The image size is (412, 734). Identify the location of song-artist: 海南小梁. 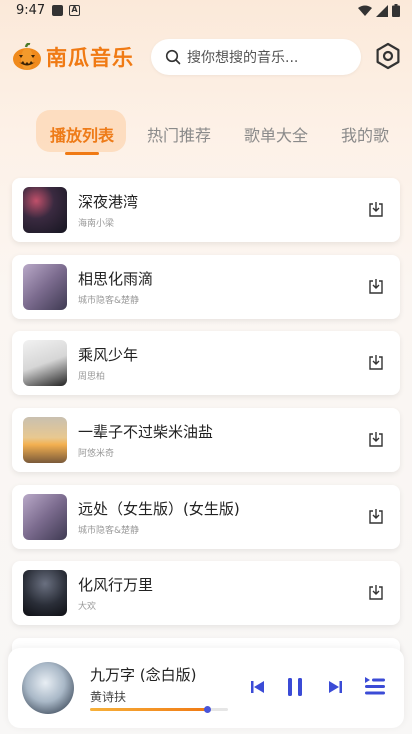
(96, 224).